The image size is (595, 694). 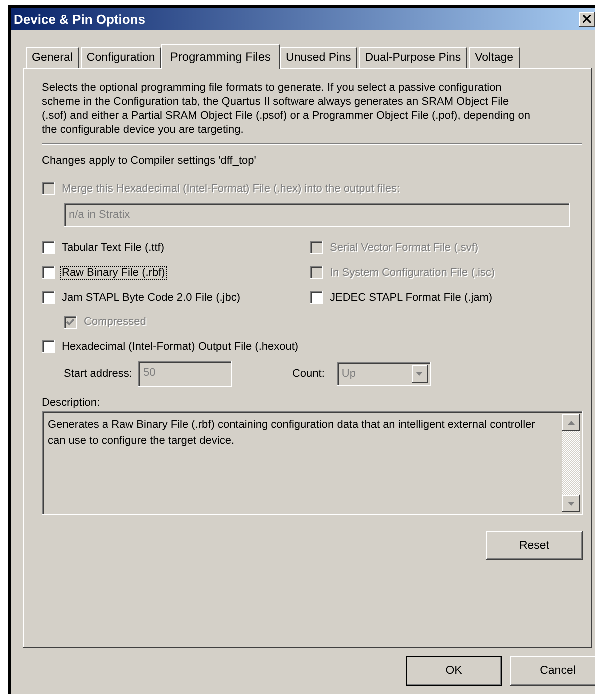 What do you see at coordinates (454, 671) in the screenshot?
I see `ok-button: OK` at bounding box center [454, 671].